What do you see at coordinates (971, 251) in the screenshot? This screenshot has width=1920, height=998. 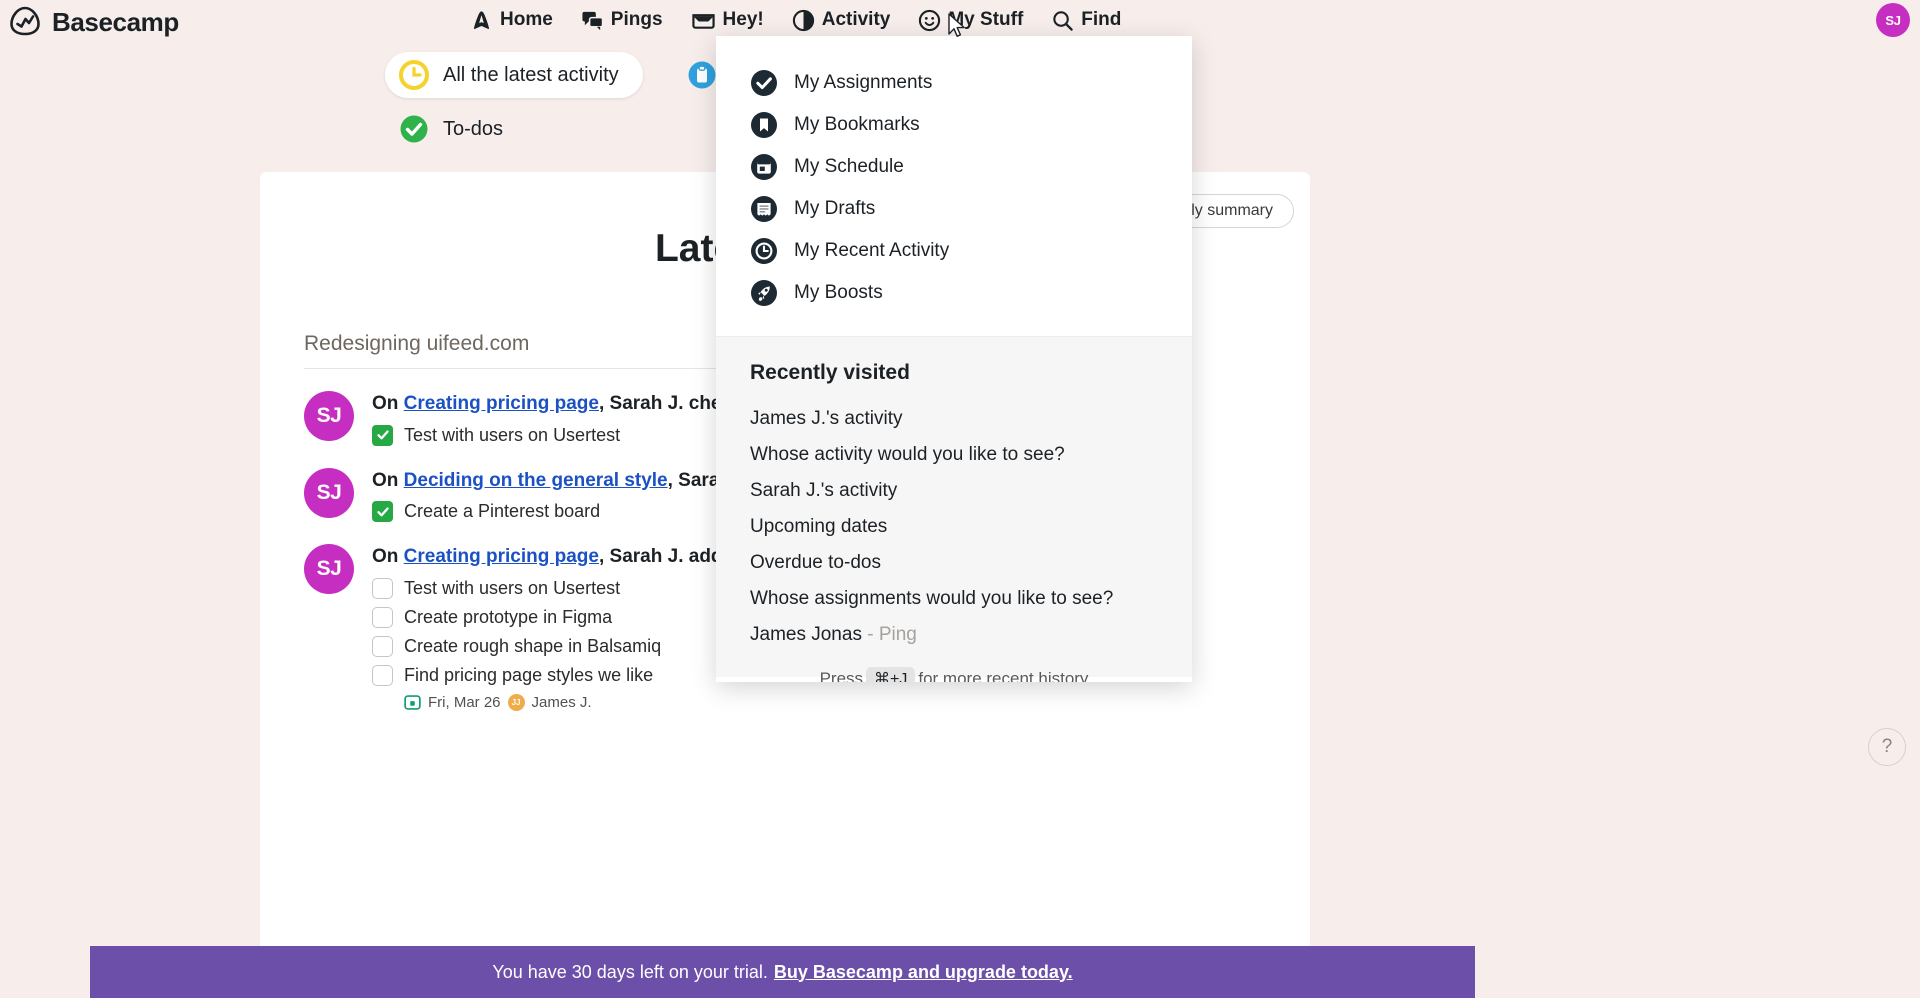 I see `menu-item-my-recent-activity: My Recent Activity` at bounding box center [971, 251].